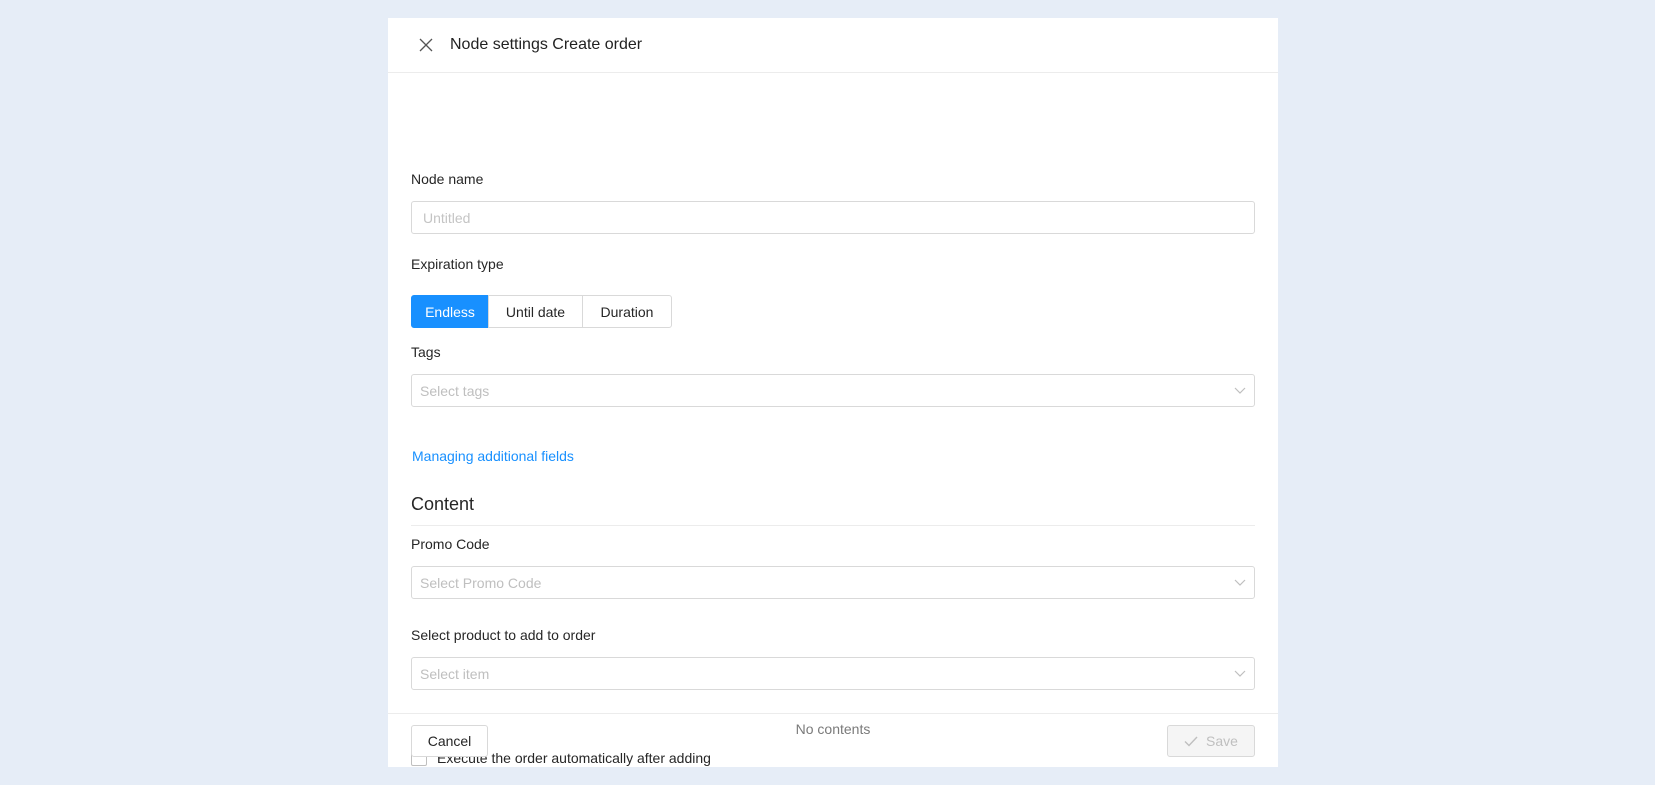 The width and height of the screenshot is (1655, 785). What do you see at coordinates (449, 741) in the screenshot?
I see `cancel-button: Cancel` at bounding box center [449, 741].